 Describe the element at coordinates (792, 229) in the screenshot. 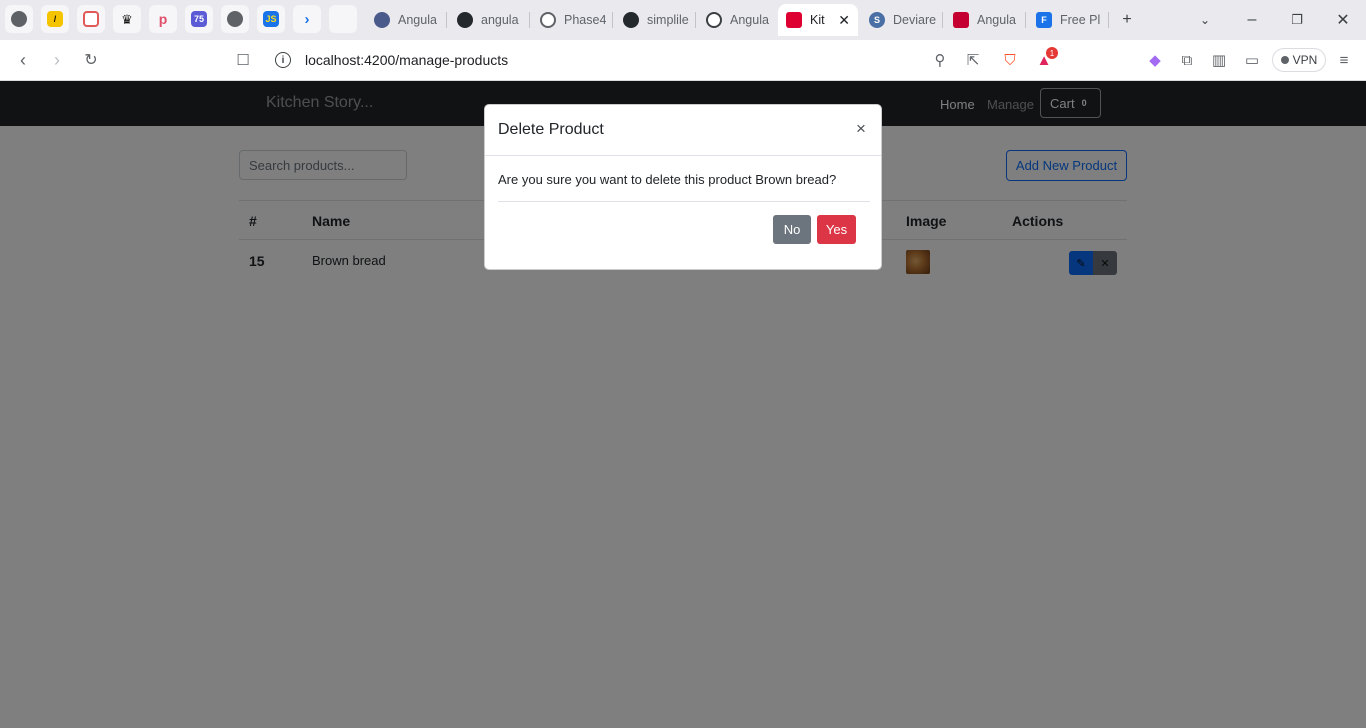

I see `no-button: No` at that location.